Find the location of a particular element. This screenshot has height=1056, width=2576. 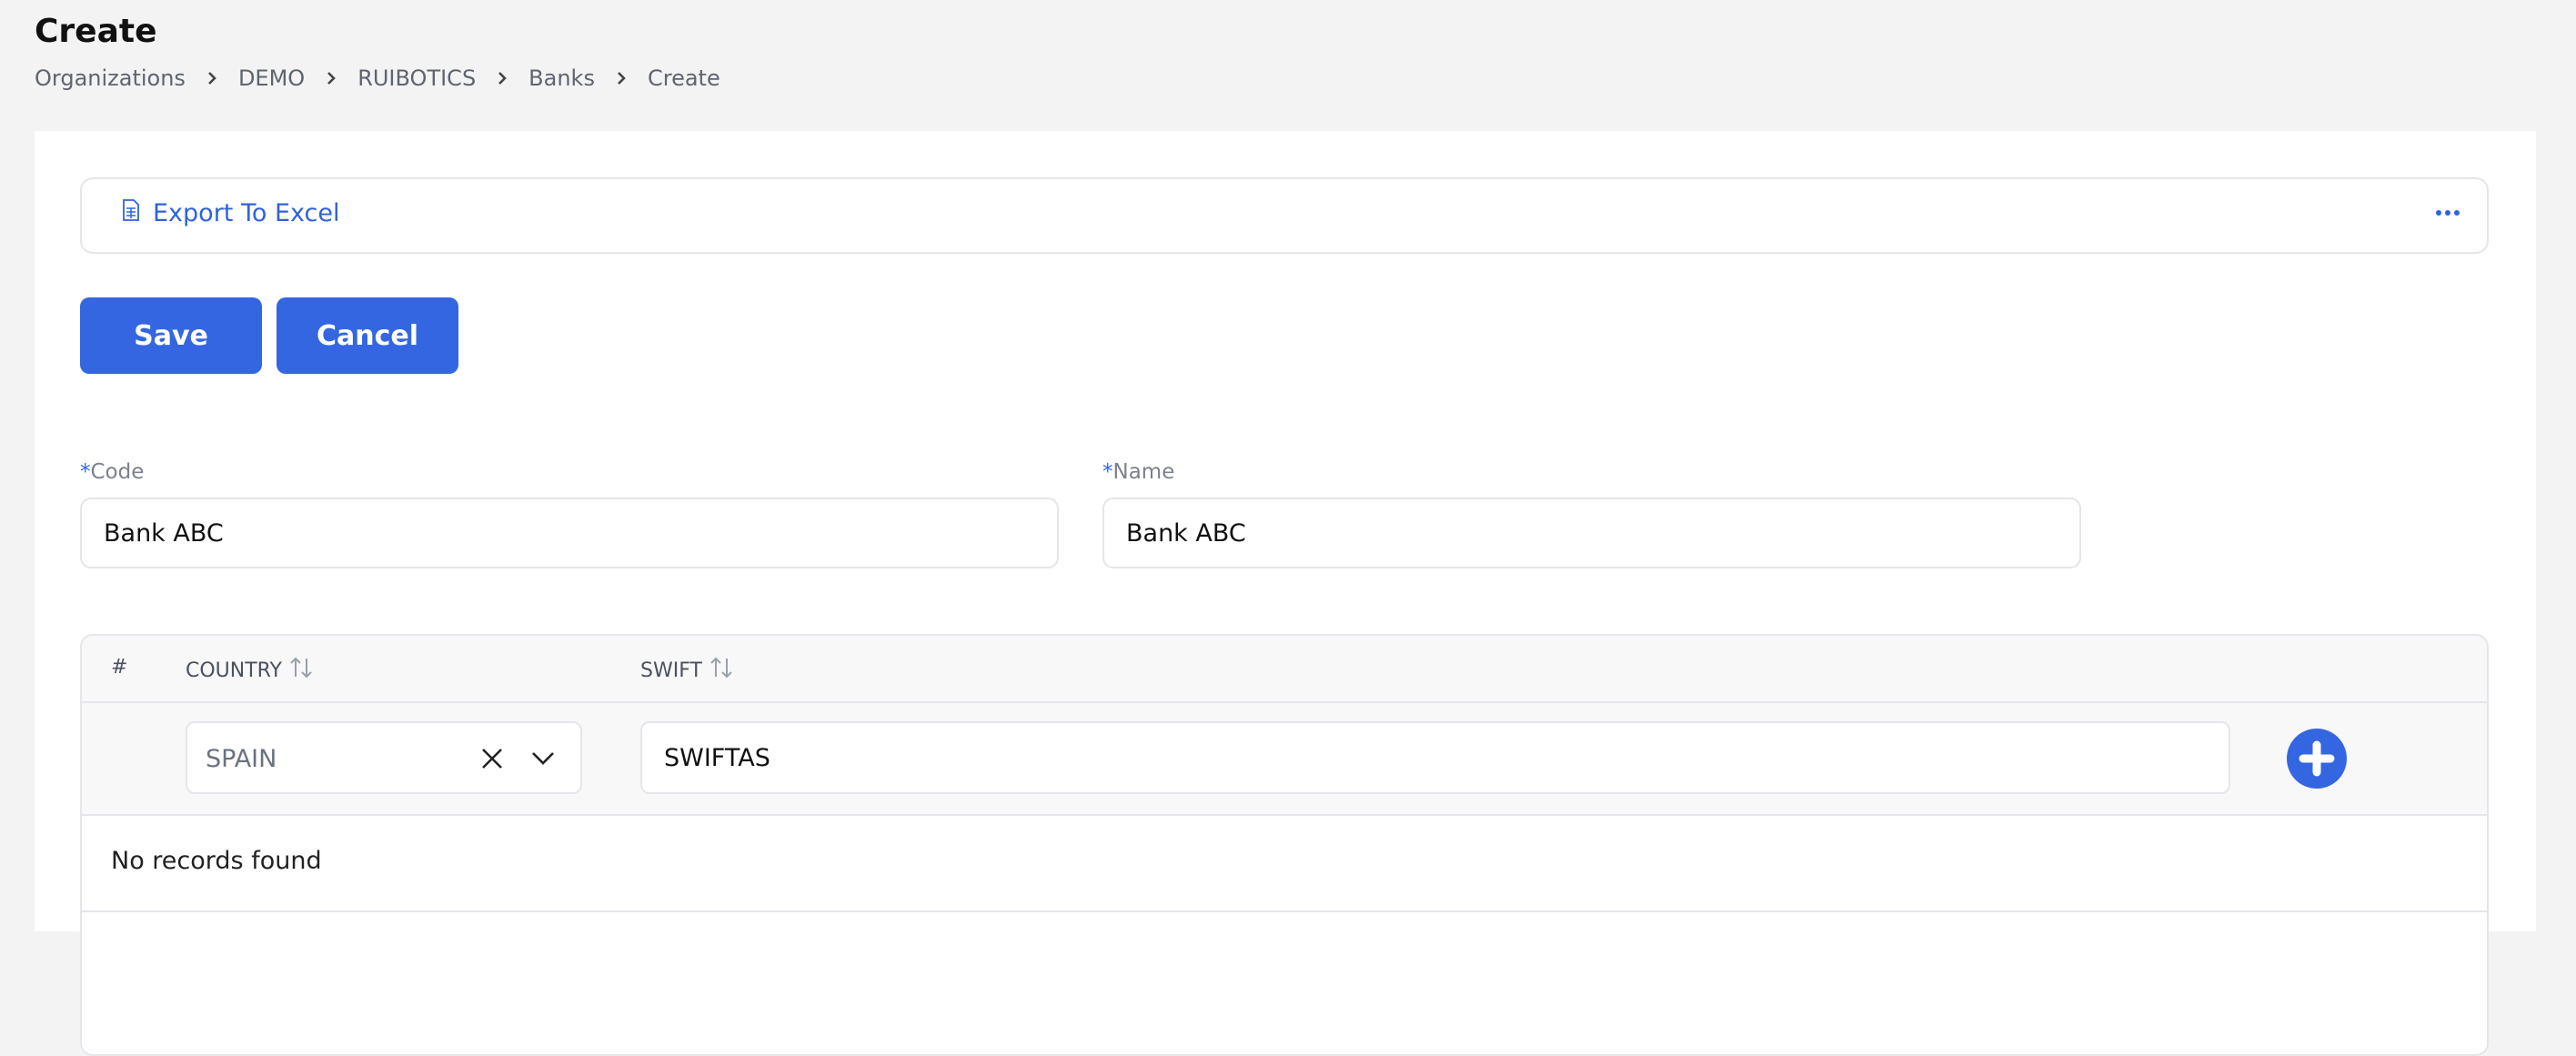

breadcrumb-item-organizations: Organizations is located at coordinates (110, 78).